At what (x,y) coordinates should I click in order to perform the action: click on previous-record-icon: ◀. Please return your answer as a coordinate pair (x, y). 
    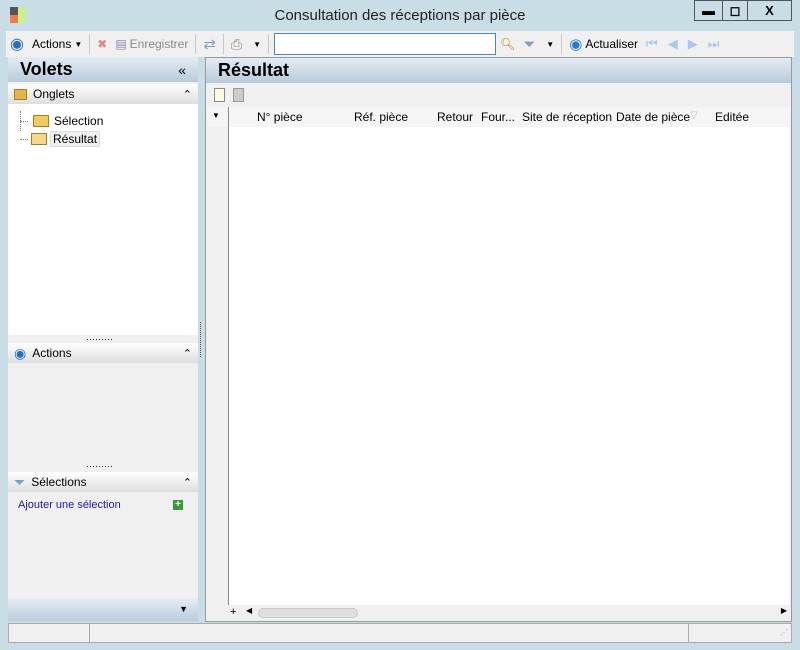
    Looking at the image, I should click on (673, 44).